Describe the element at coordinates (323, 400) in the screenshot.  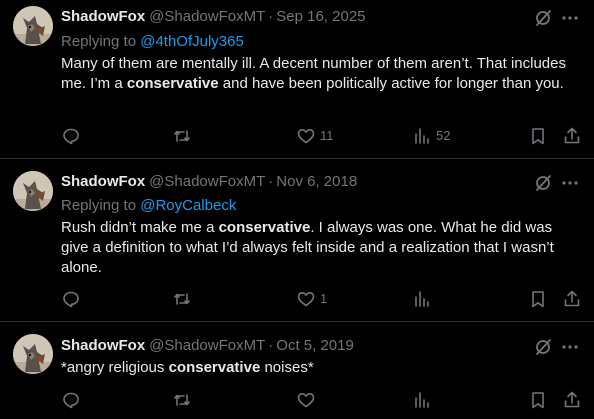
I see `action-bar` at that location.